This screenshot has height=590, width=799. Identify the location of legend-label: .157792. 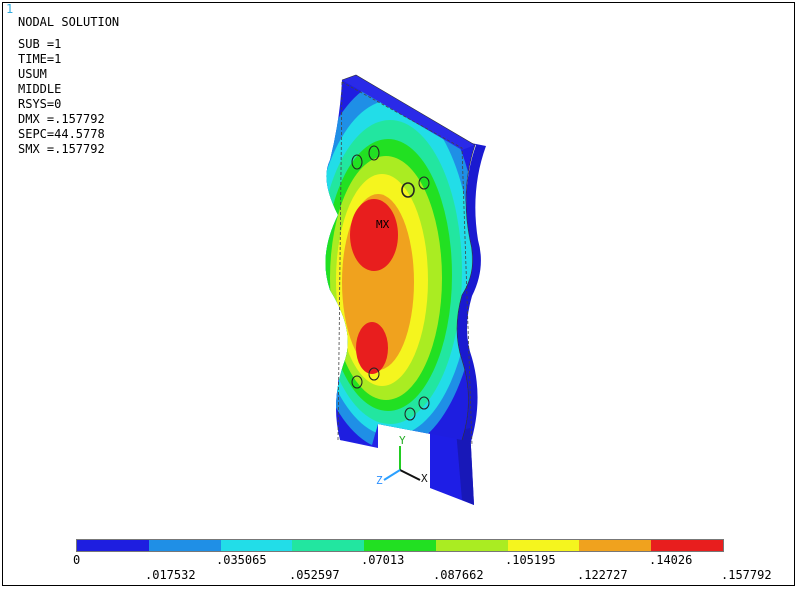
(746, 575).